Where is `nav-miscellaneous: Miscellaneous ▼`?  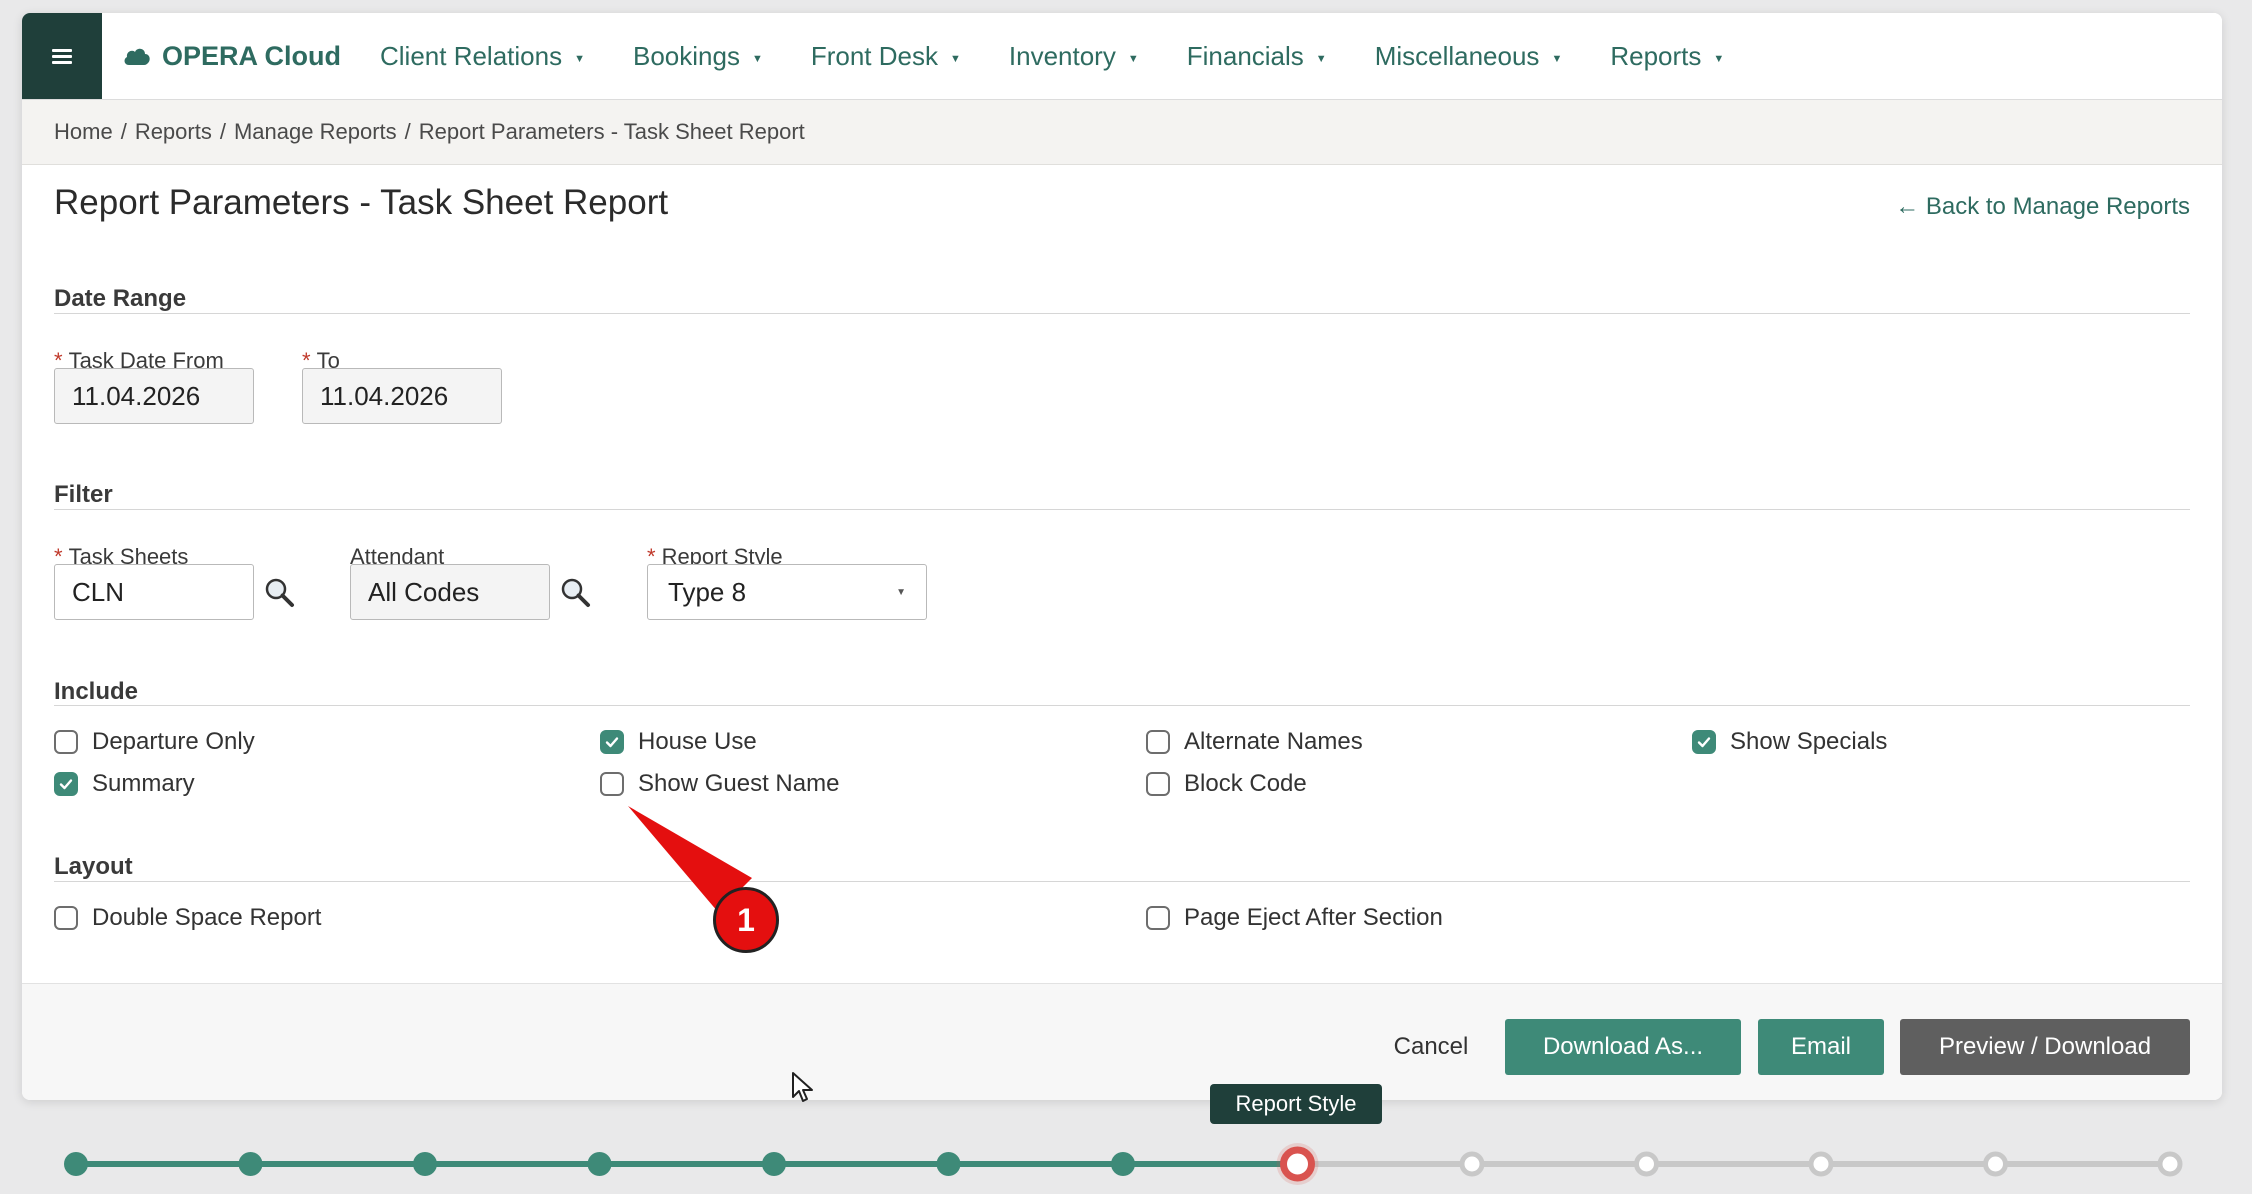 nav-miscellaneous: Miscellaneous ▼ is located at coordinates (1469, 56).